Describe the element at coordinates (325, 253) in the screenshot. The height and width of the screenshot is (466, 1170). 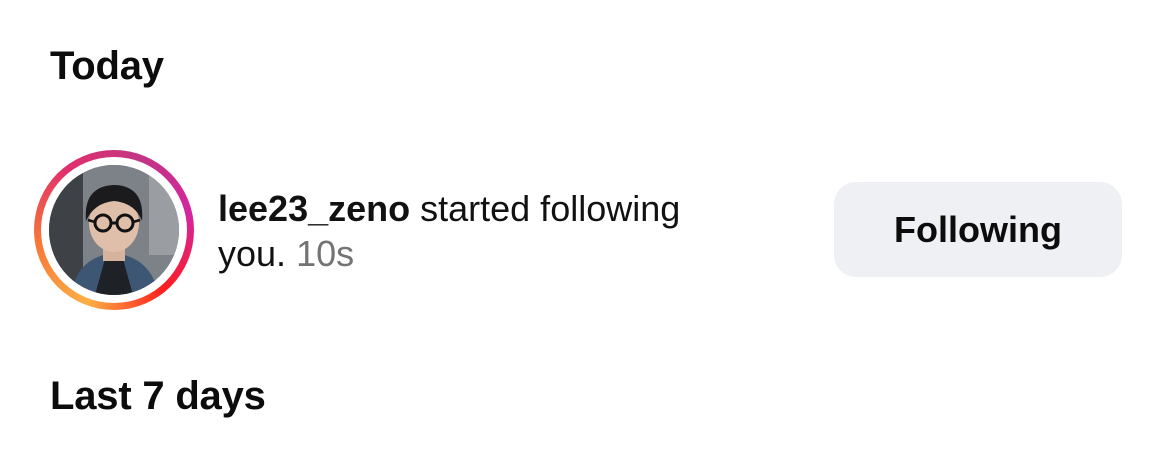
I see `notification-timestamp: 10s` at that location.